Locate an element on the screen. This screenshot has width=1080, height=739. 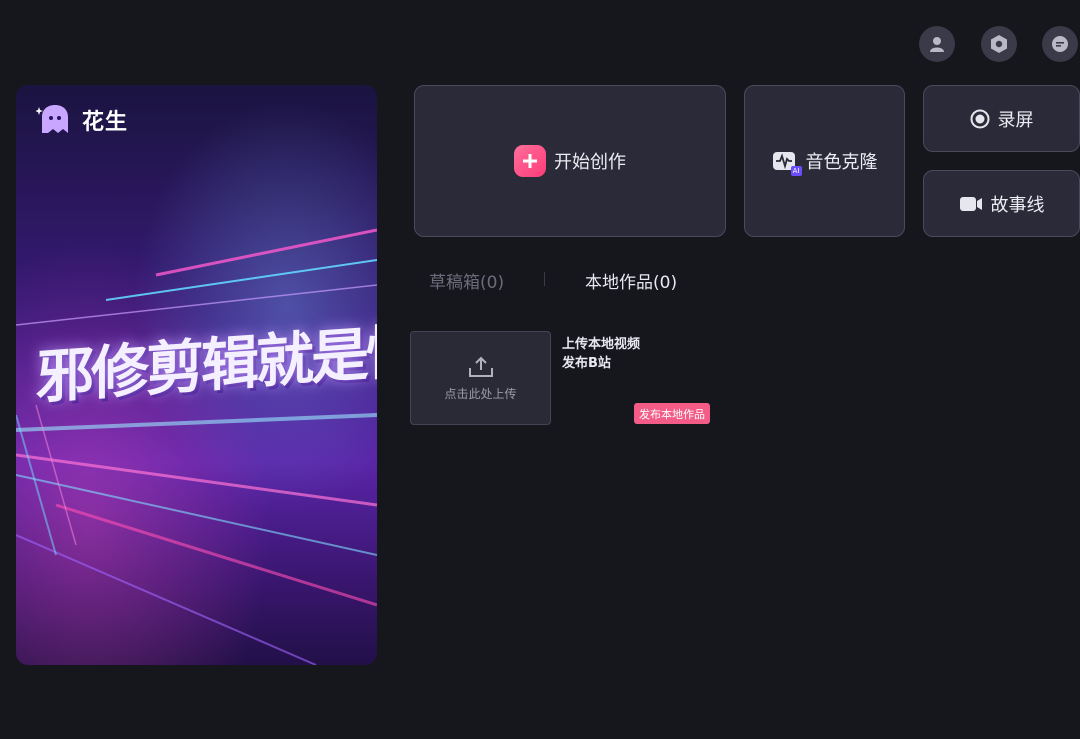
publish-local-button: 发布本地作品 is located at coordinates (672, 413).